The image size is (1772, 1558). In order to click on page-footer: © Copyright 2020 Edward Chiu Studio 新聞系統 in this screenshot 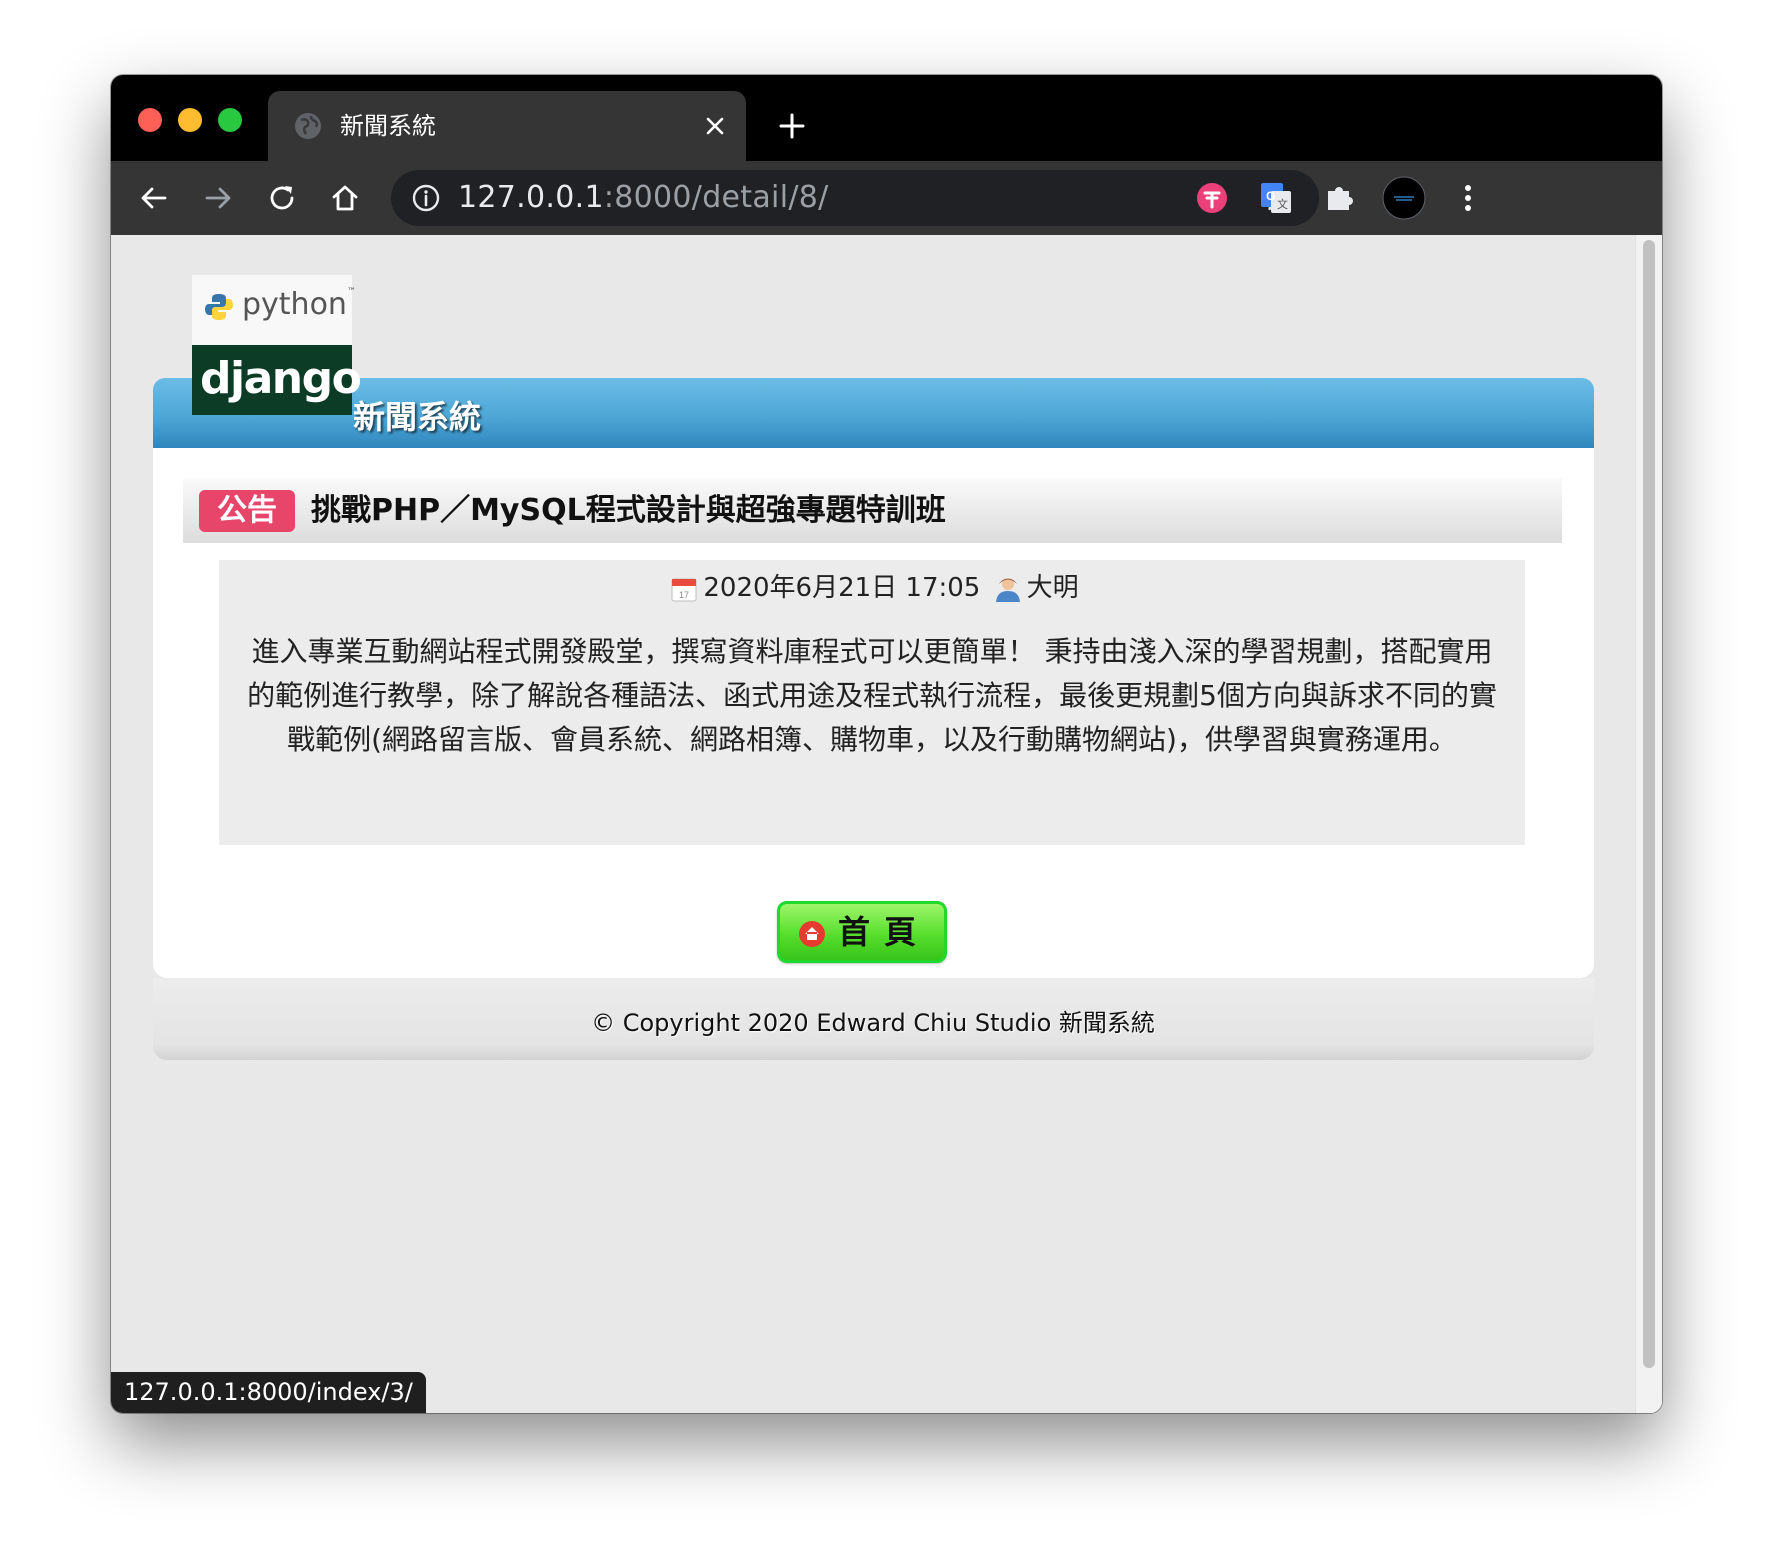, I will do `click(873, 1019)`.